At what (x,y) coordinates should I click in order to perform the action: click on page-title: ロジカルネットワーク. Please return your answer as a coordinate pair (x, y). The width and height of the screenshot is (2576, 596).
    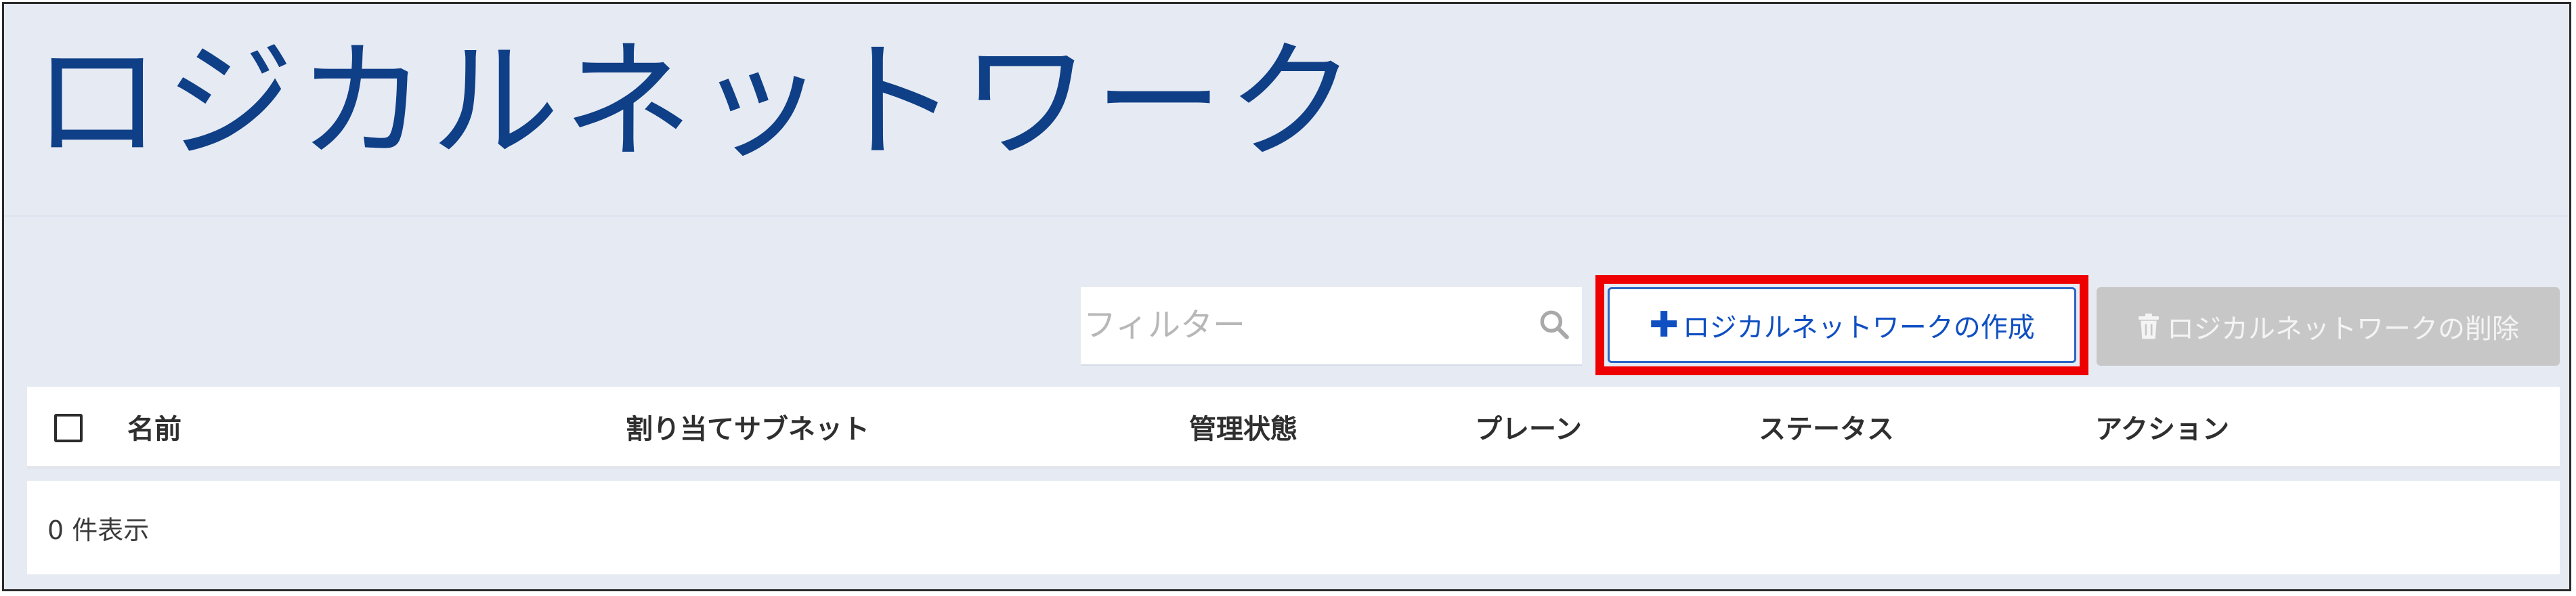
    Looking at the image, I should click on (696, 102).